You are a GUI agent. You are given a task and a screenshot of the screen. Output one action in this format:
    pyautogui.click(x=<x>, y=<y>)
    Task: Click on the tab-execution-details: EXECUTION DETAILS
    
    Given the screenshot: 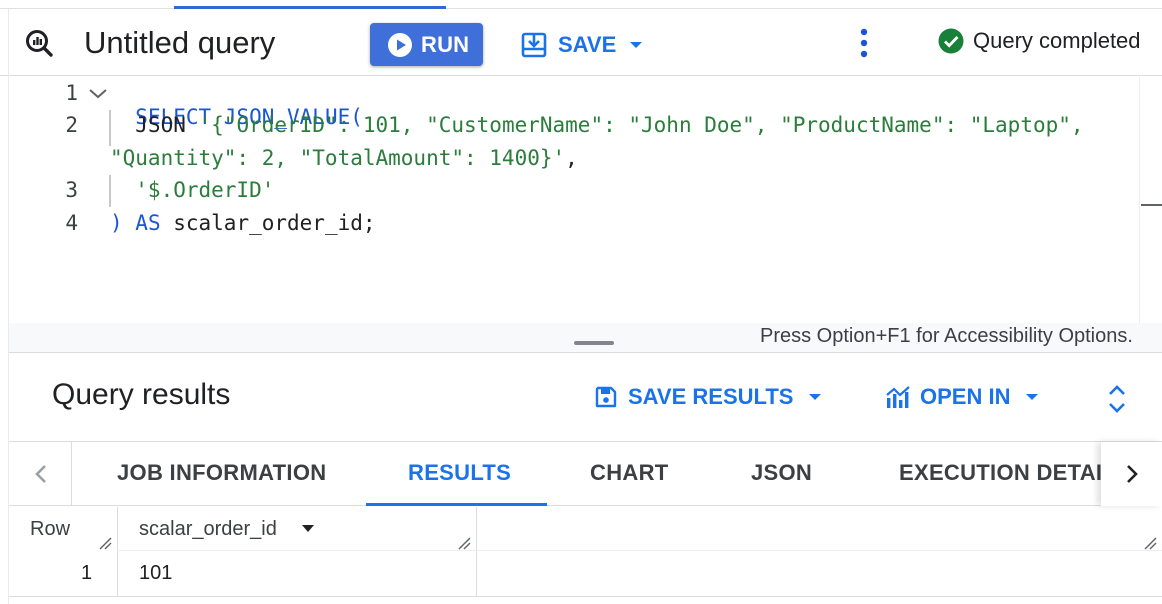 What is the action you would take?
    pyautogui.click(x=1000, y=473)
    